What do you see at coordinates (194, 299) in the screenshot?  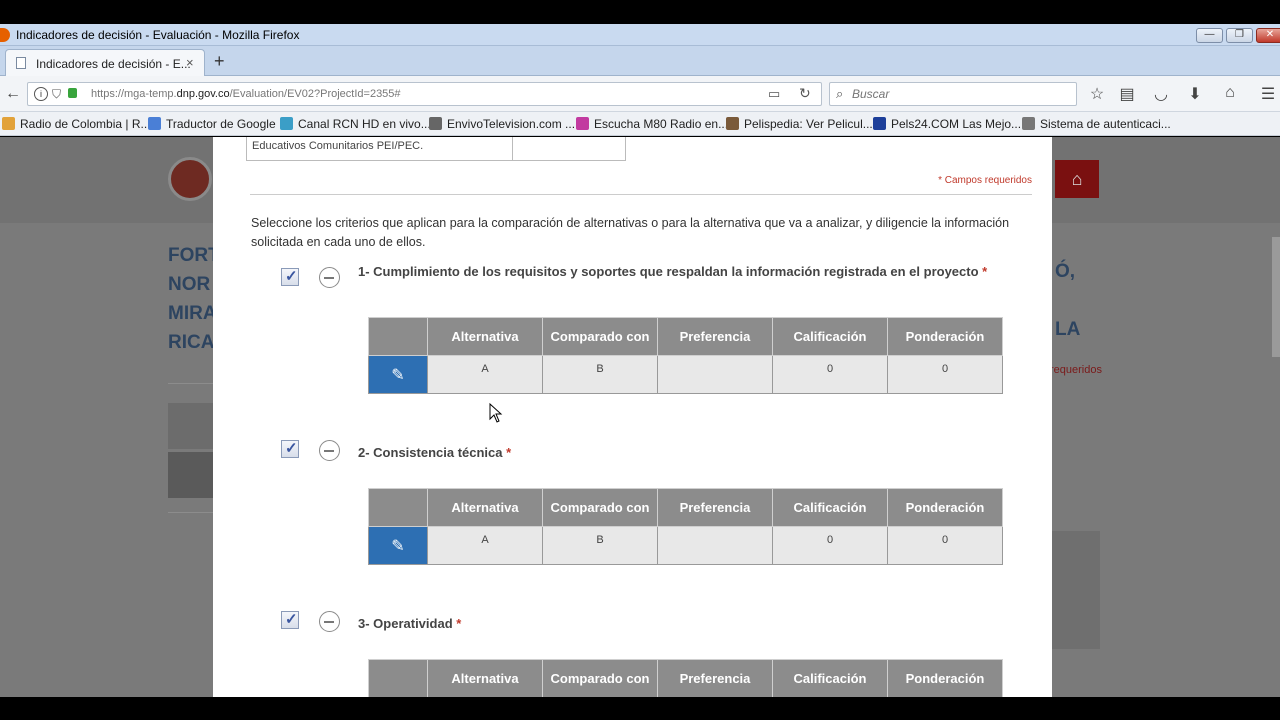 I see `background-title: FORT NOR MIRA RICA` at bounding box center [194, 299].